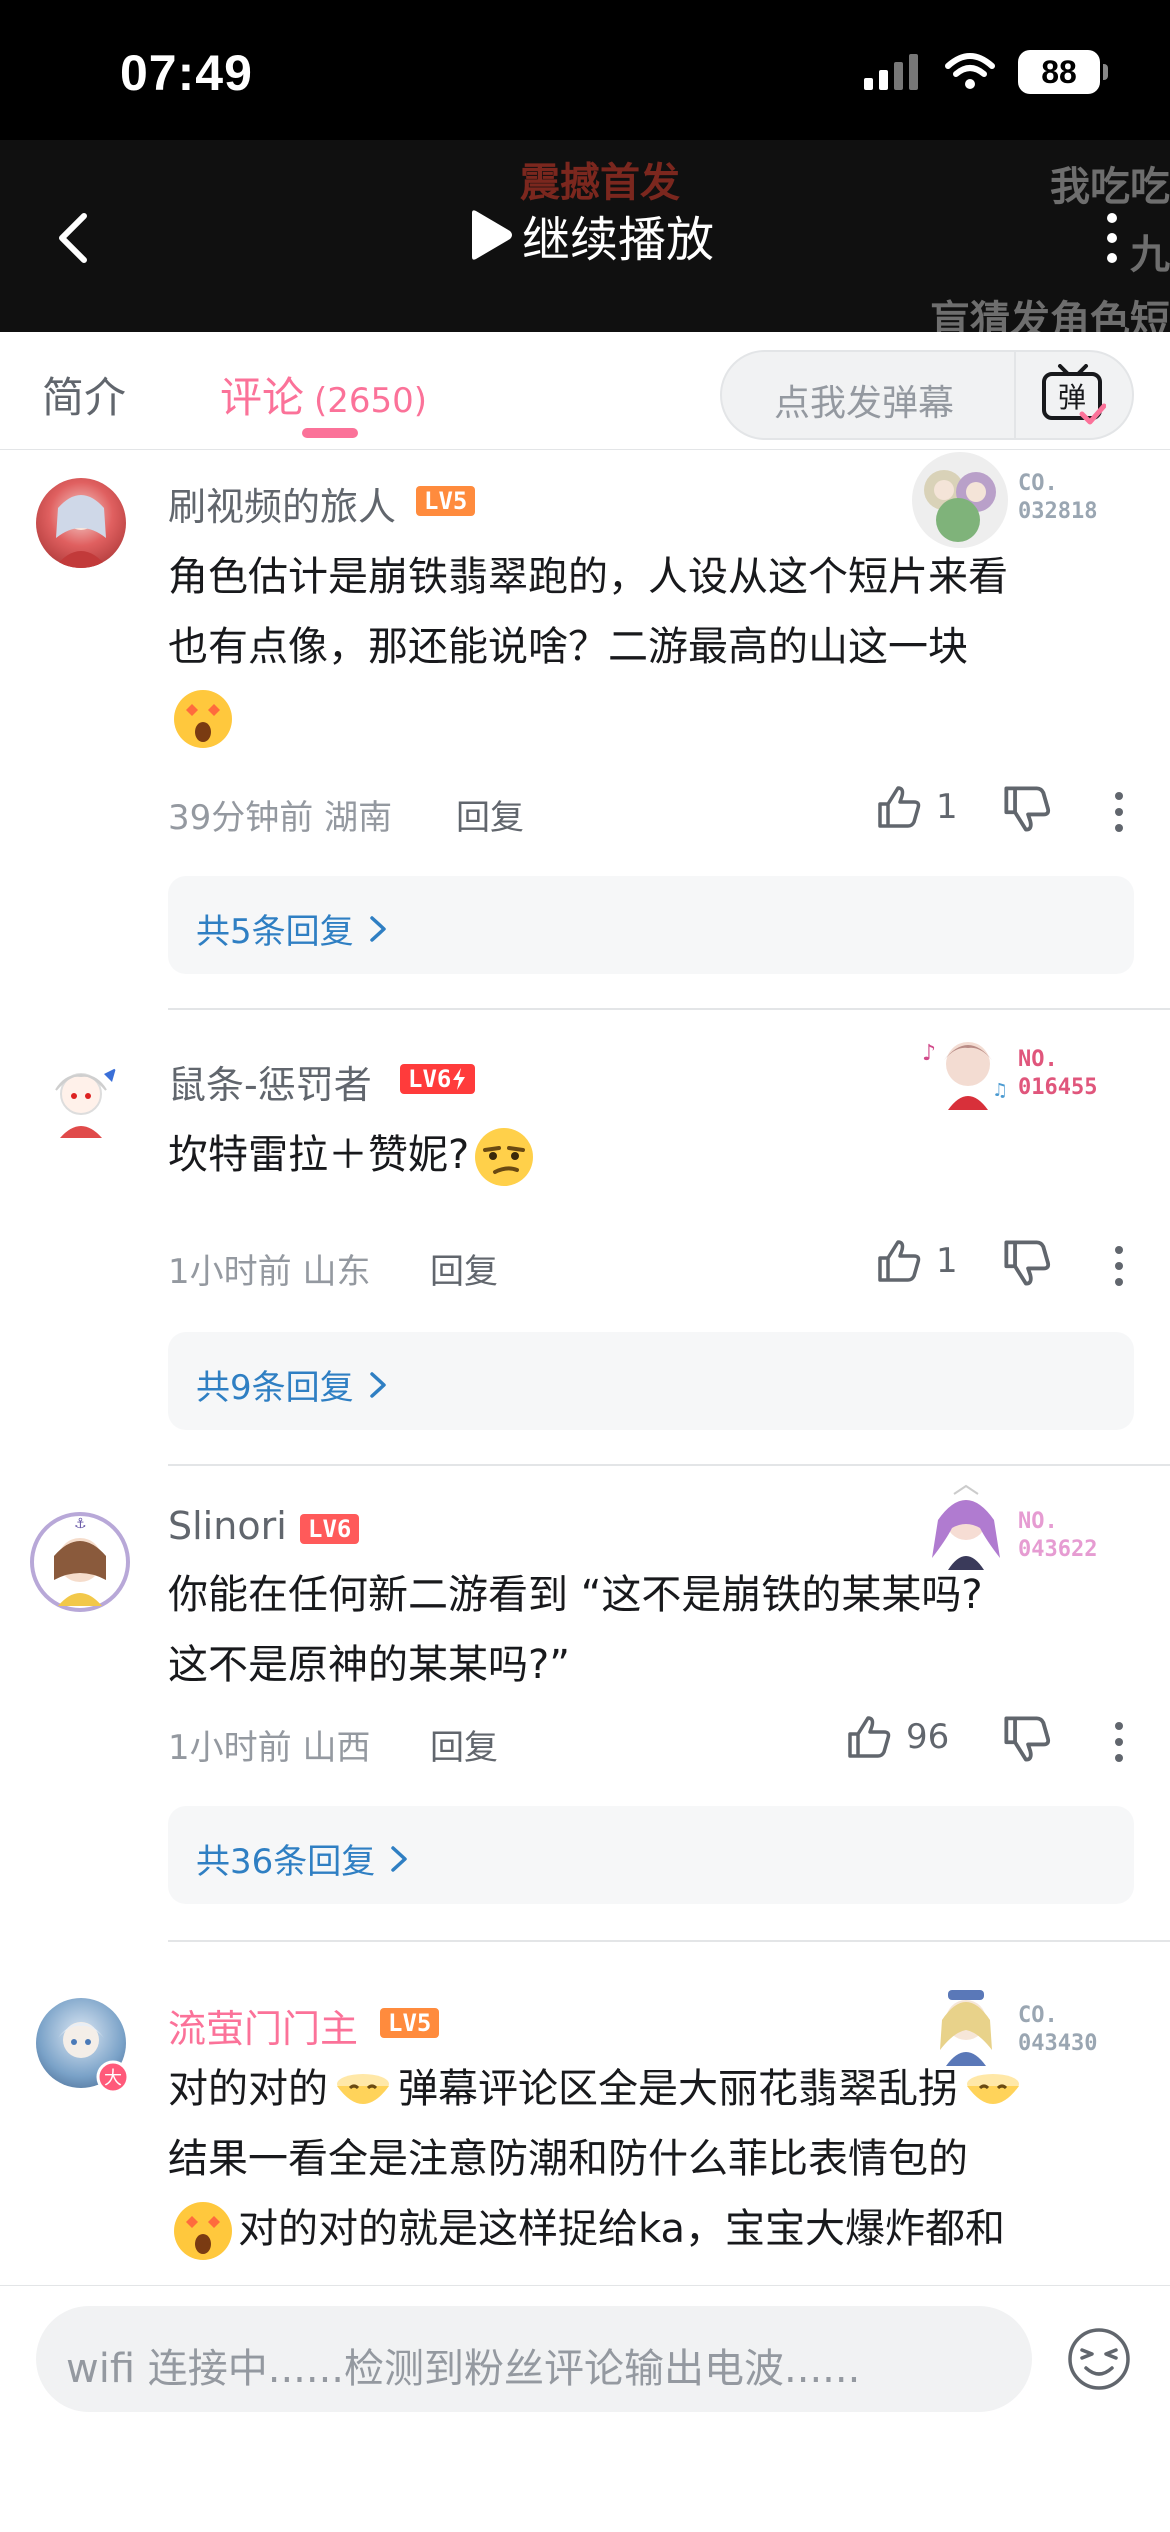  I want to click on back-arrow-icon, so click(74, 238).